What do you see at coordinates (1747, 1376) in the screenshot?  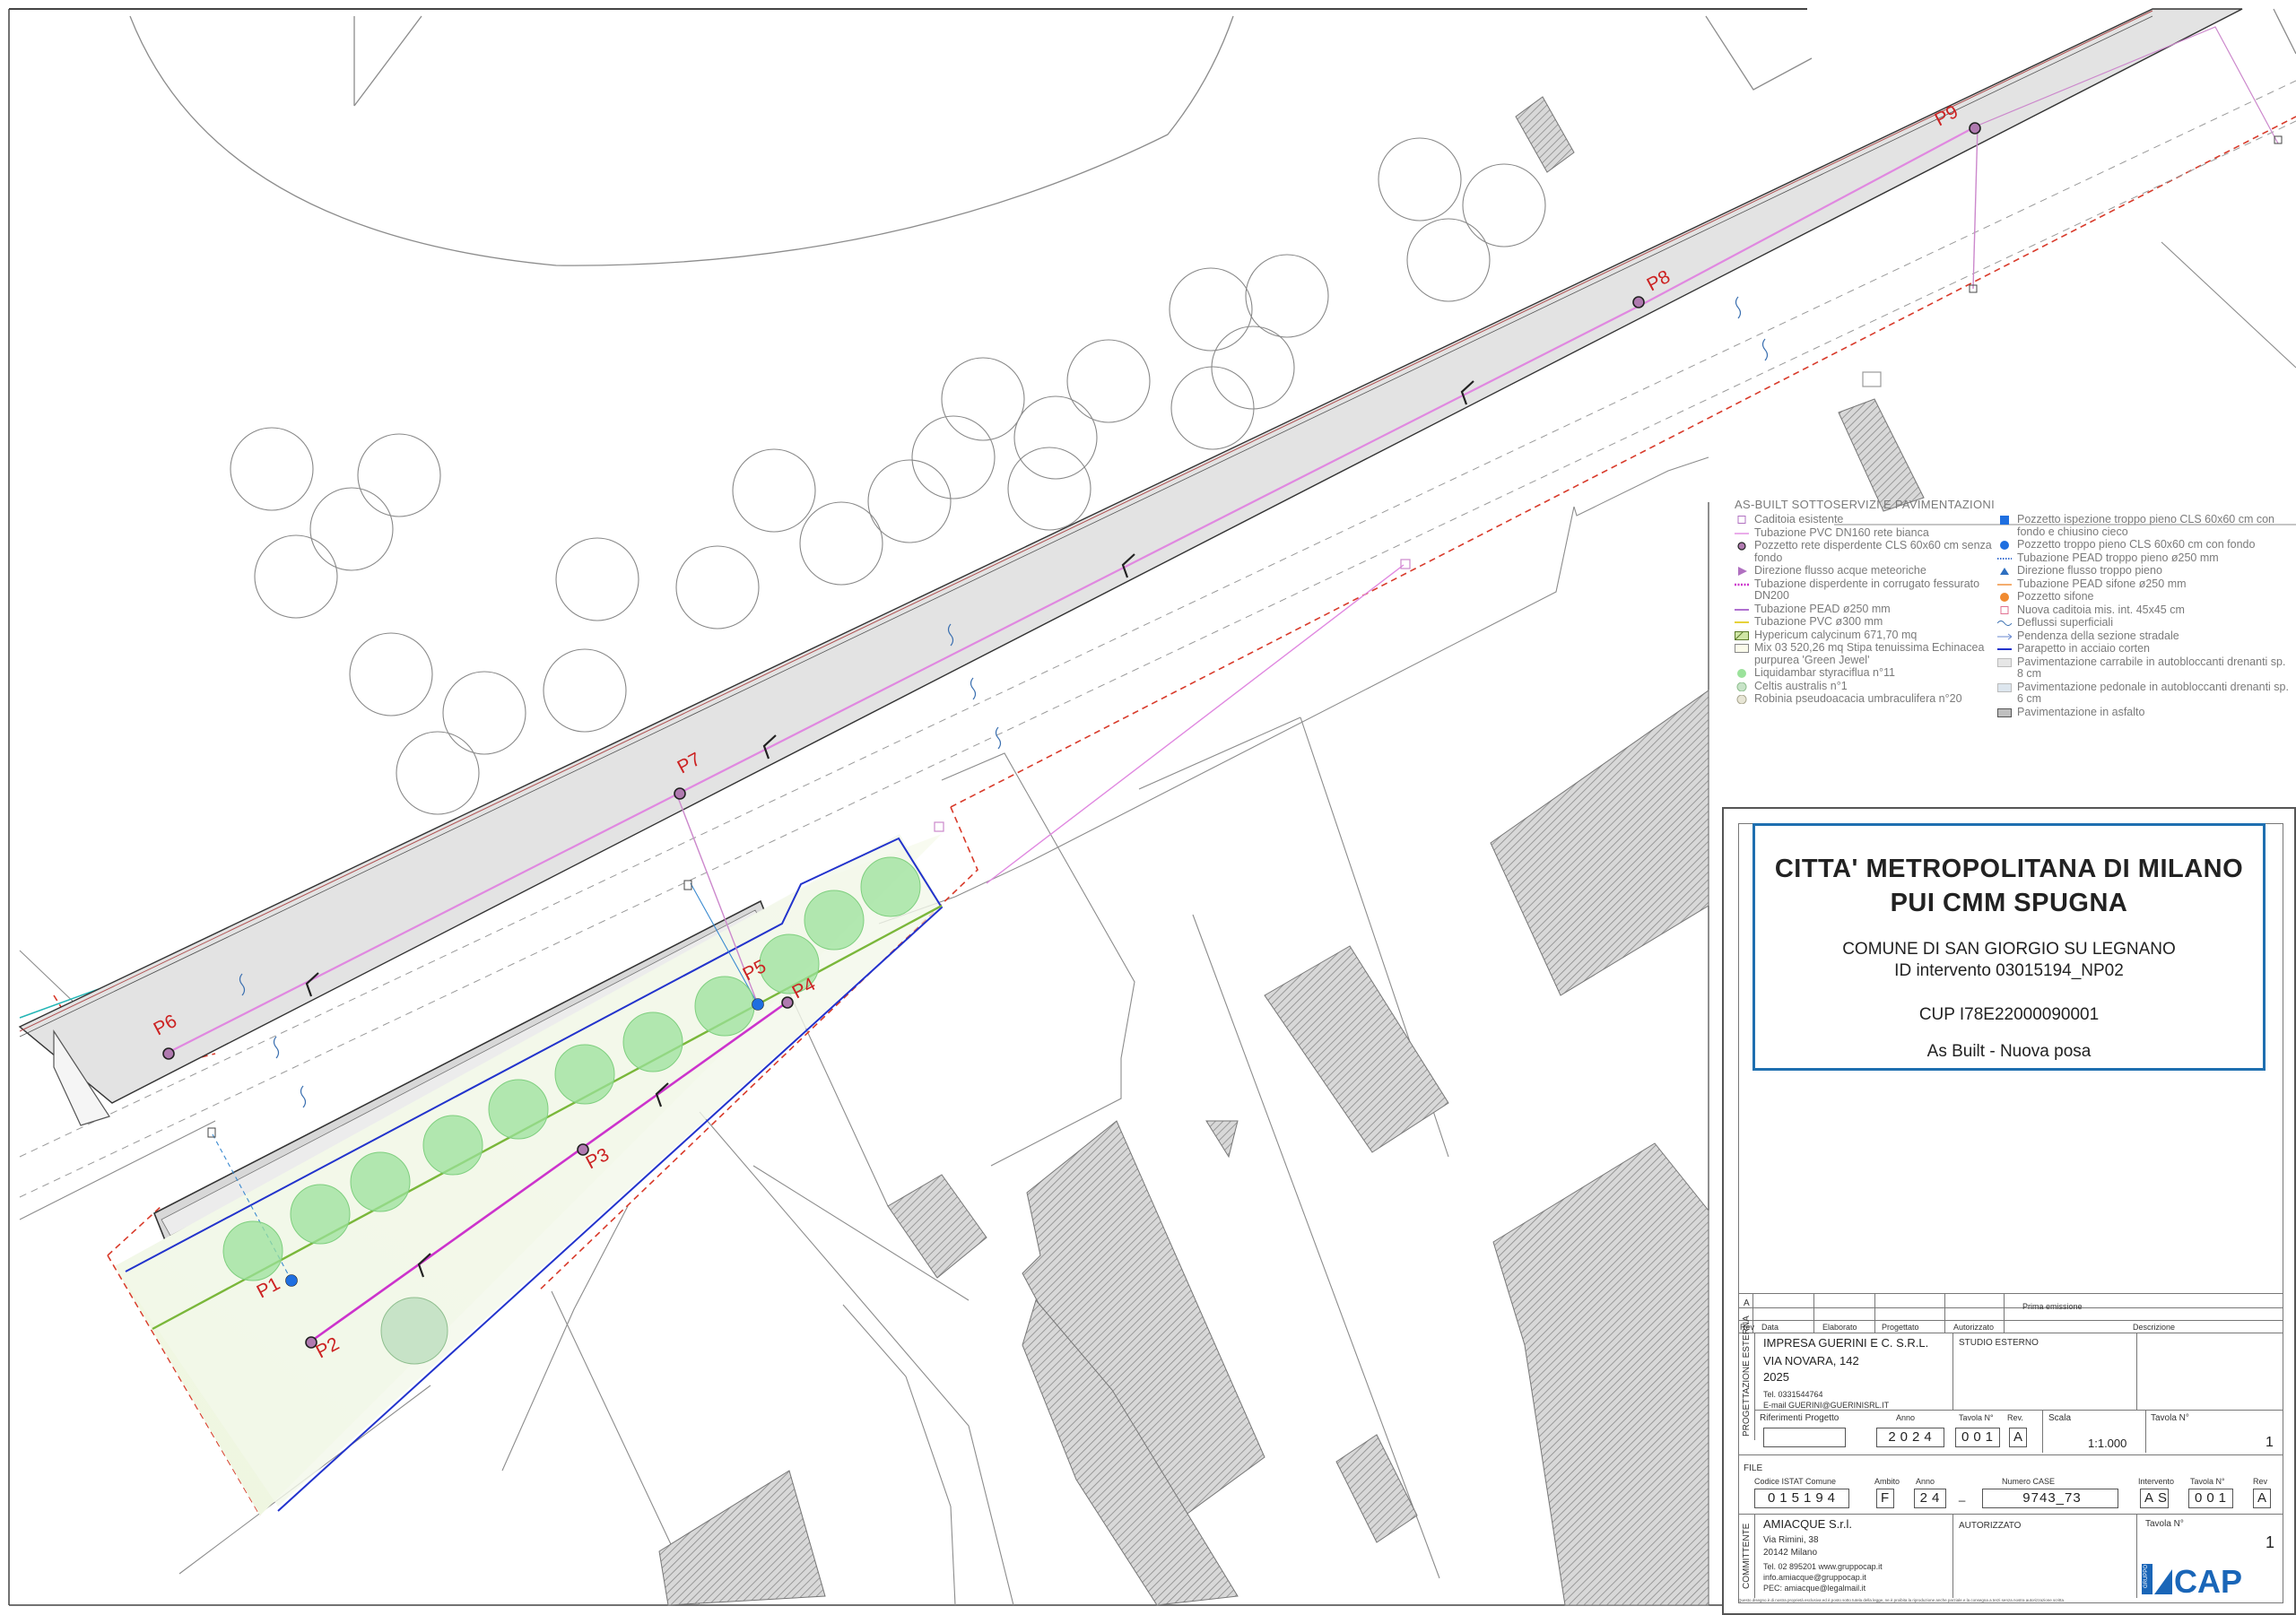 I see `progettazione-label: PROGETTAZIONE ESTERNA` at bounding box center [1747, 1376].